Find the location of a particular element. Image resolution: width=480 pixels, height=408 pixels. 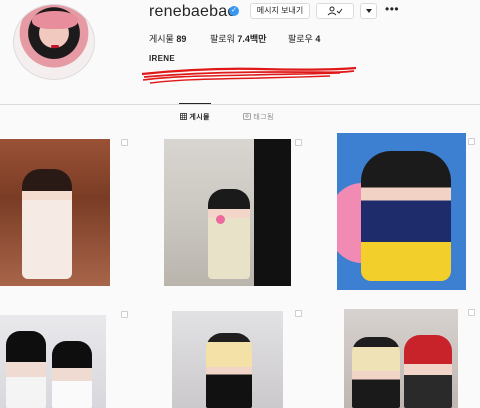

dropdown-button is located at coordinates (368, 11).